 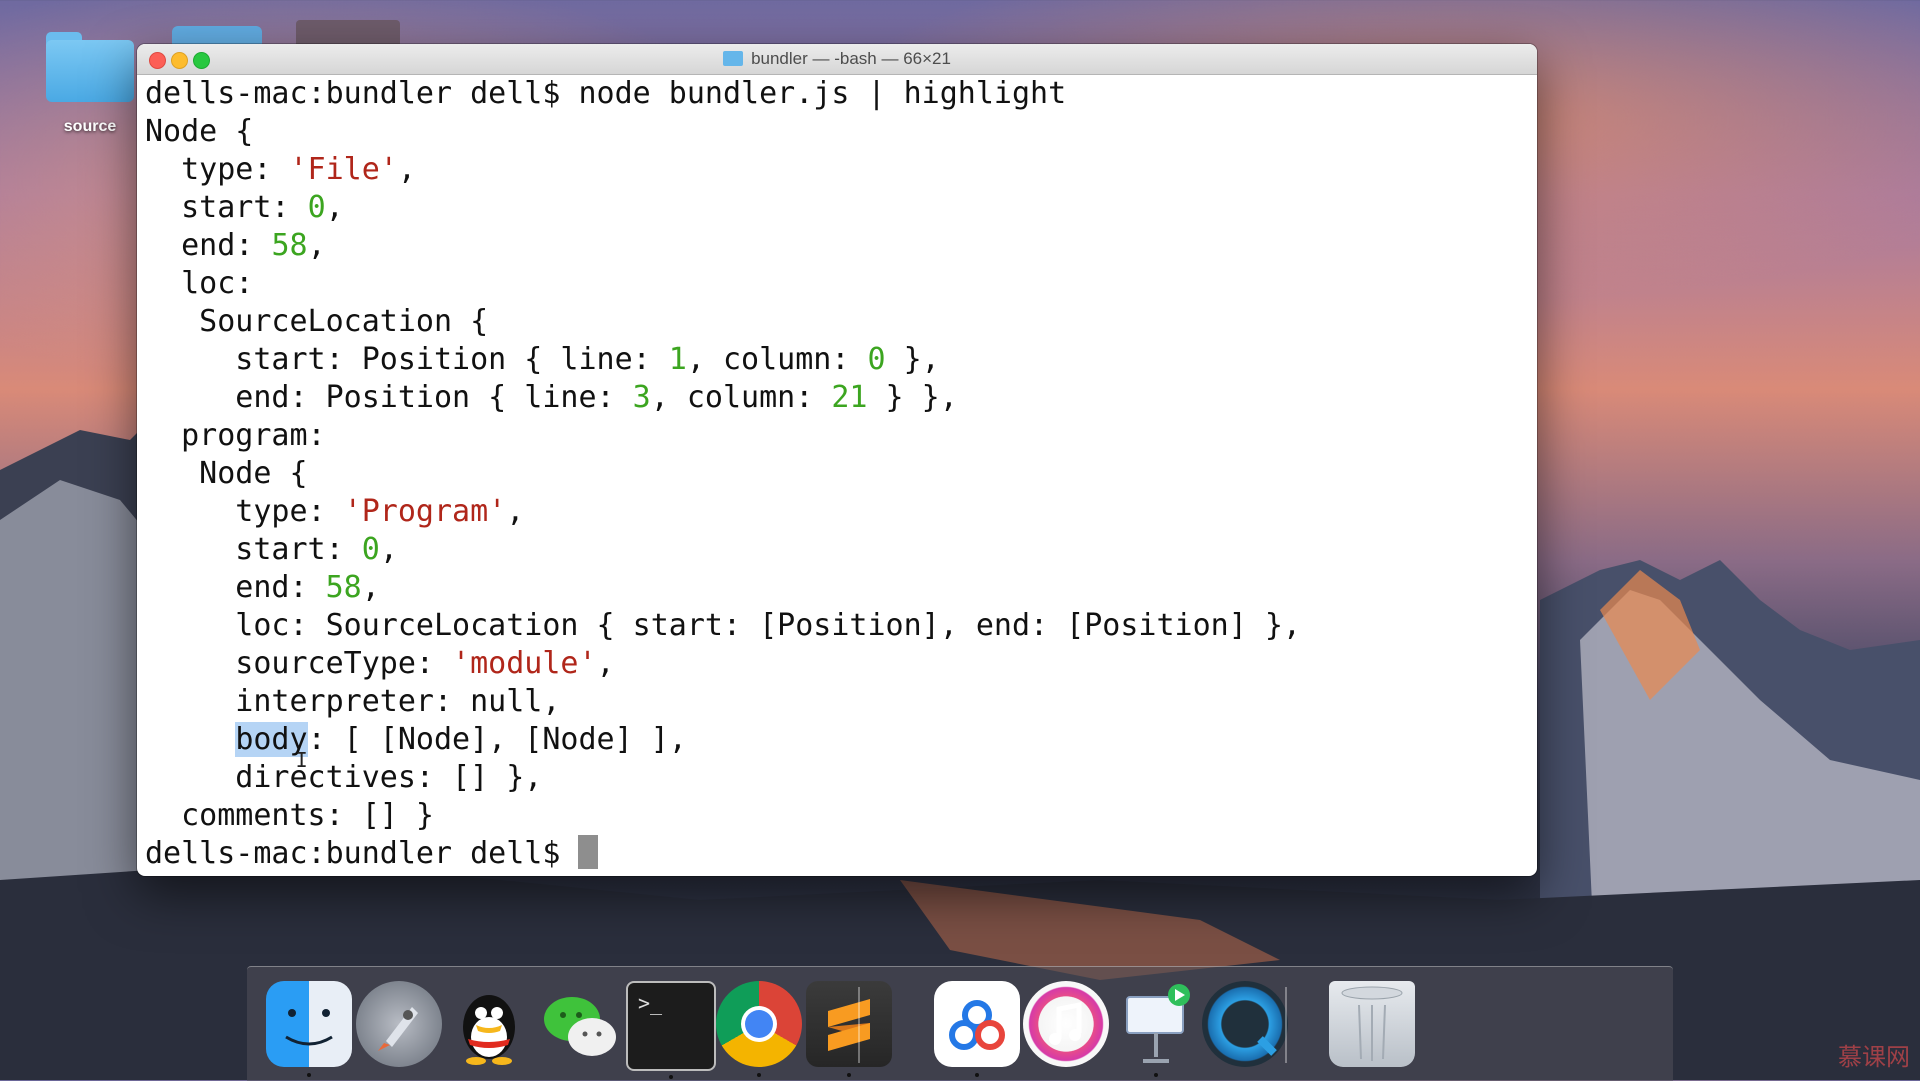 I want to click on terminal-text: 3, so click(x=641, y=397).